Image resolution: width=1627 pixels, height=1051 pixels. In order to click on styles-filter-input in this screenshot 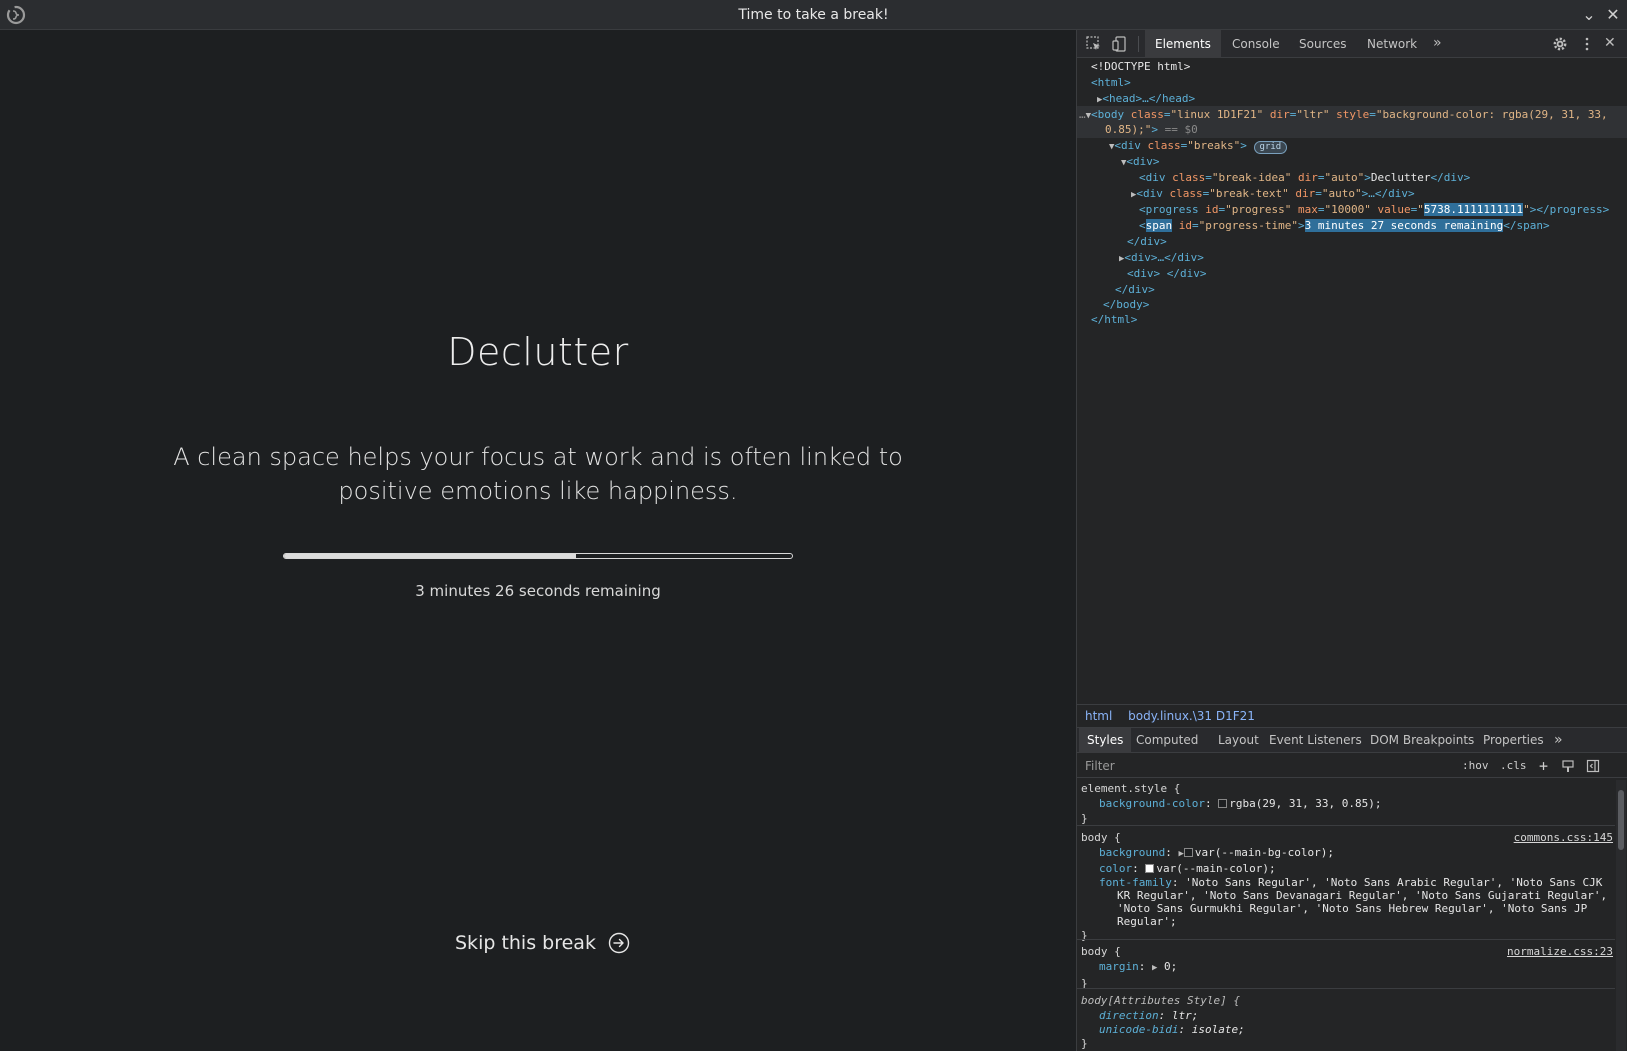, I will do `click(1257, 766)`.